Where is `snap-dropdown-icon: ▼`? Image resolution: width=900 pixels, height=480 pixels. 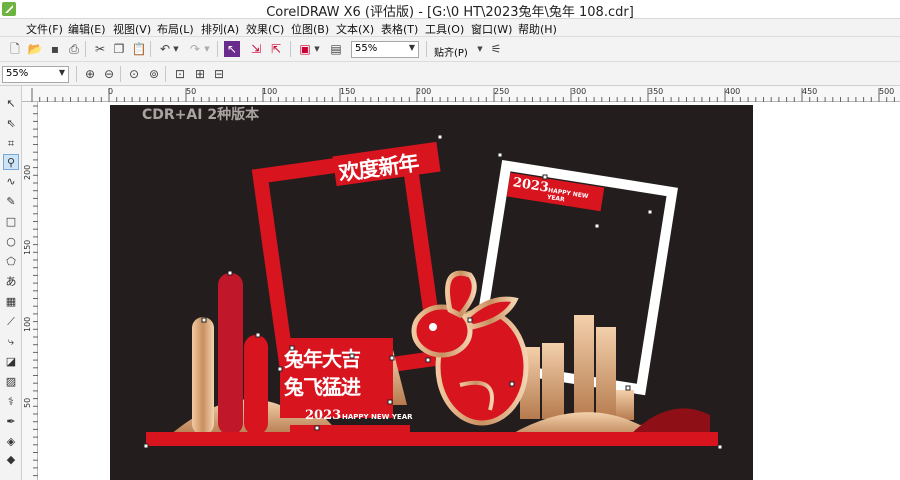 snap-dropdown-icon: ▼ is located at coordinates (480, 49).